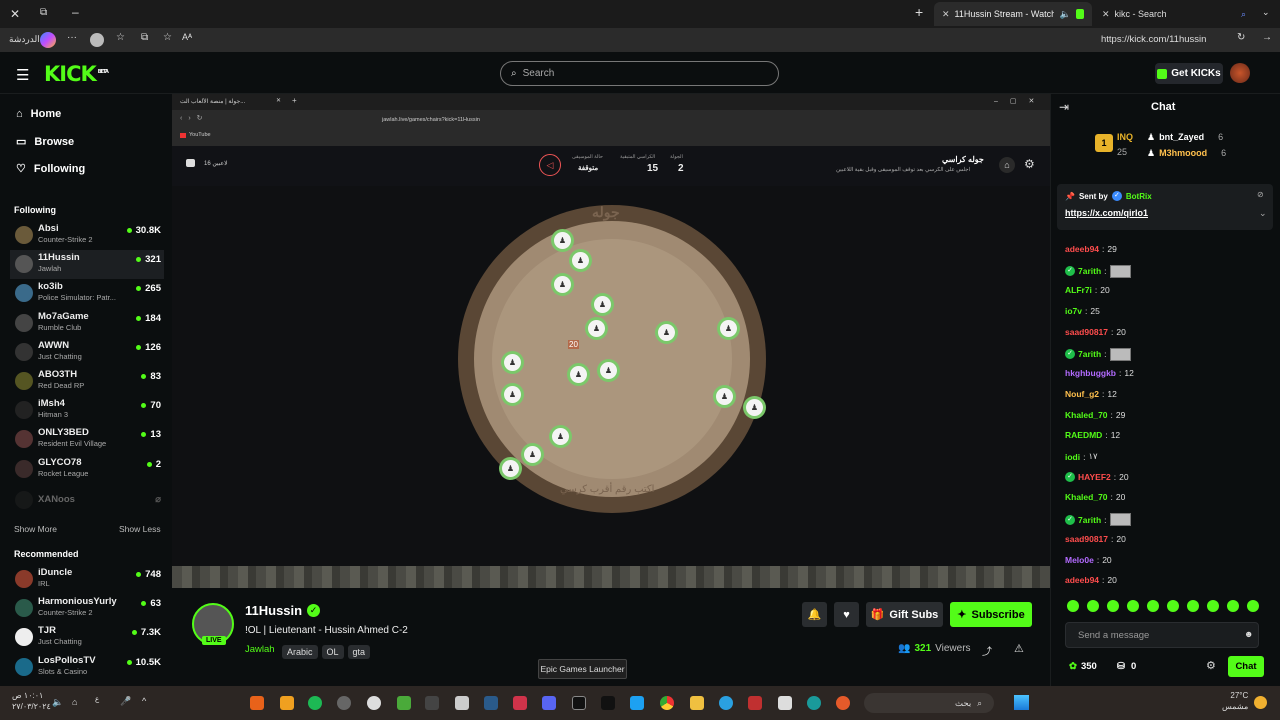 The width and height of the screenshot is (1280, 720). Describe the element at coordinates (1153, 39) in the screenshot. I see `url-field: https://kick.com/11hussin` at that location.